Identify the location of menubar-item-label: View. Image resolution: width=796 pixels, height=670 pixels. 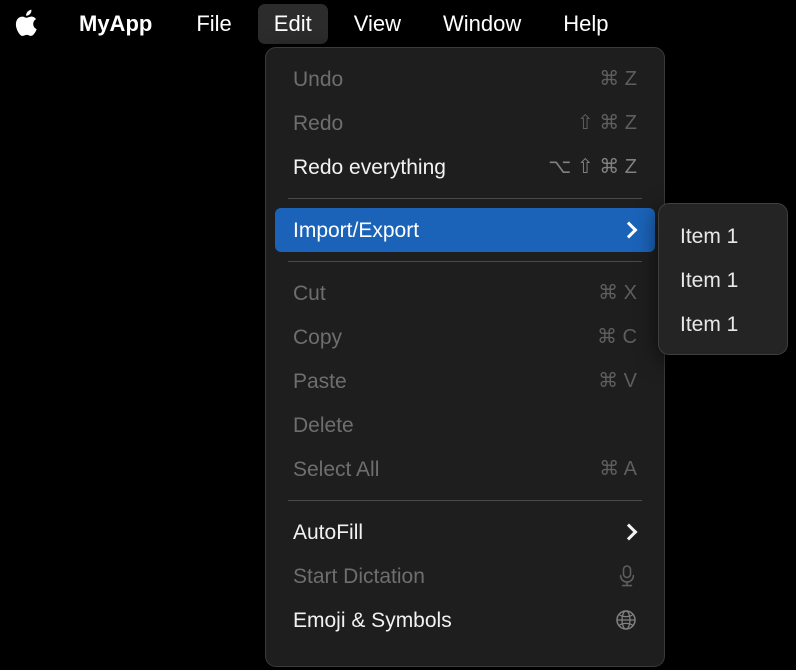
(377, 23).